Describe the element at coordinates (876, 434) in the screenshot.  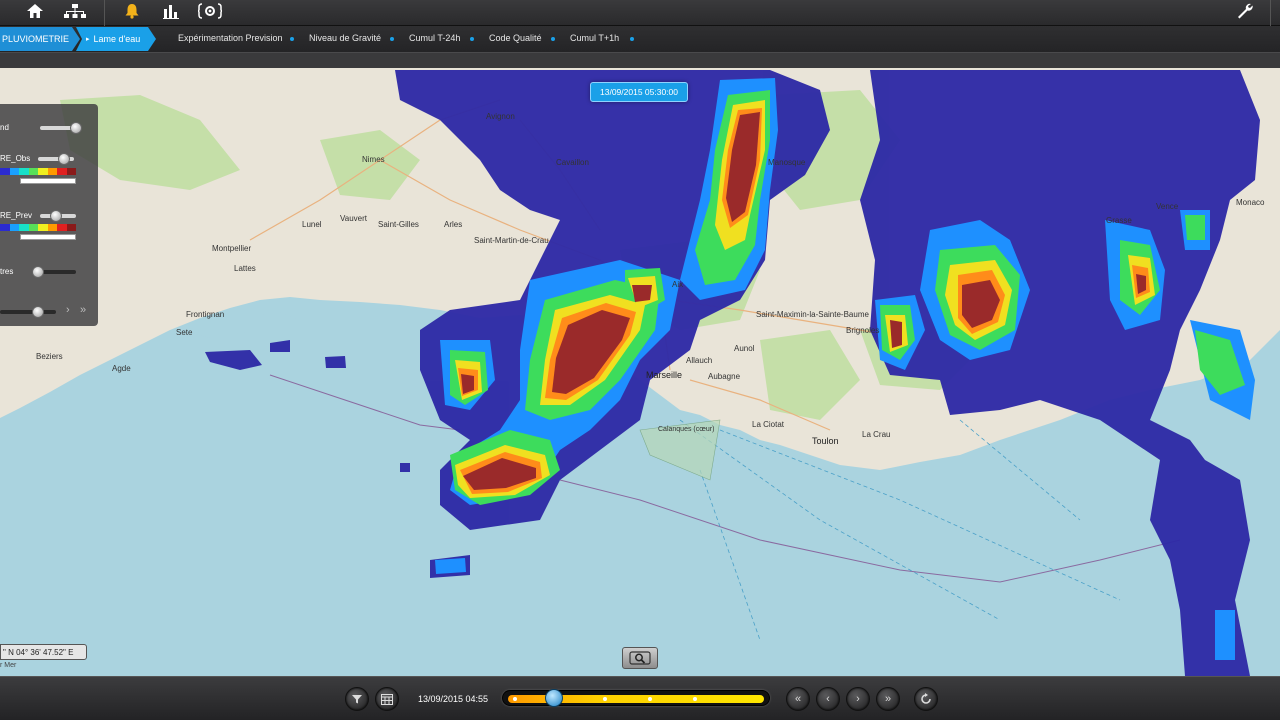
I see `place-la-crau: La Crau` at that location.